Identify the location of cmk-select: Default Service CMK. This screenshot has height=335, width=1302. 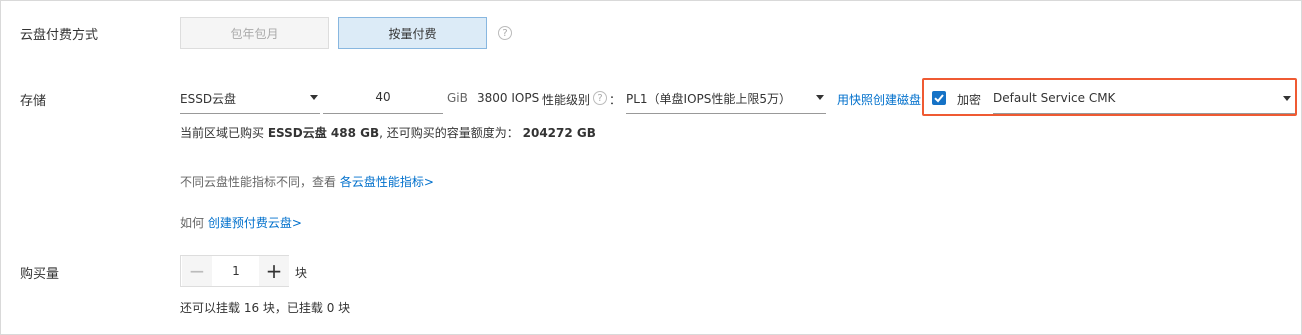
(1144, 99).